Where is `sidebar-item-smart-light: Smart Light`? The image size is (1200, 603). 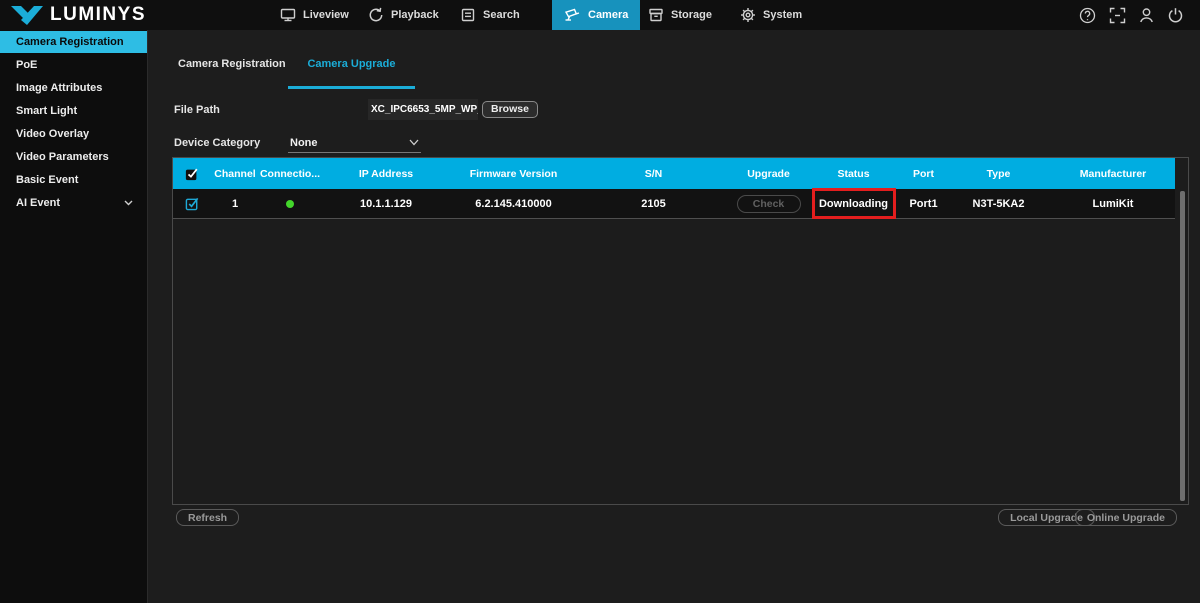
sidebar-item-smart-light: Smart Light is located at coordinates (73, 111).